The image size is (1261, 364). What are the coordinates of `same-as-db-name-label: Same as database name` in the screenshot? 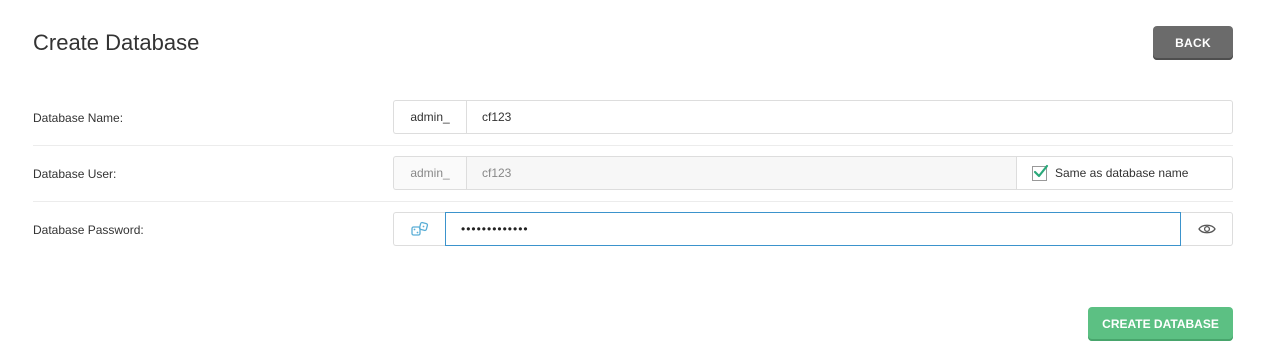 It's located at (1122, 173).